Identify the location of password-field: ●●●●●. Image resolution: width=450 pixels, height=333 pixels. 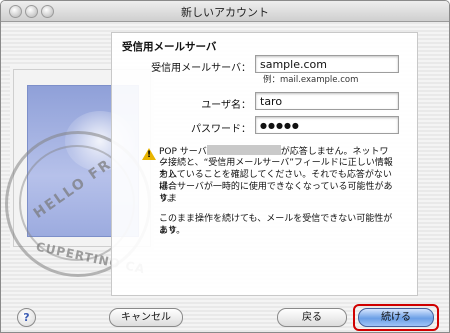
(327, 125).